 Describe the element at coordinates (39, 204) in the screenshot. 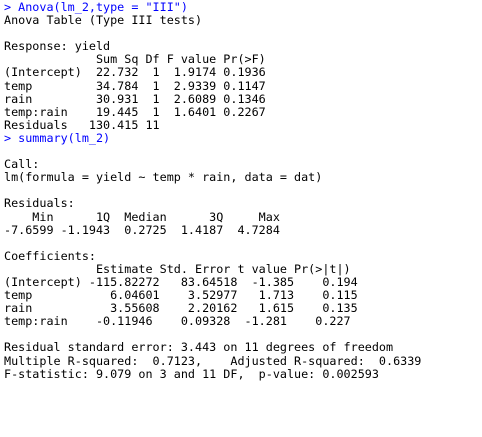

I see `console-output-line: Residuals:` at that location.